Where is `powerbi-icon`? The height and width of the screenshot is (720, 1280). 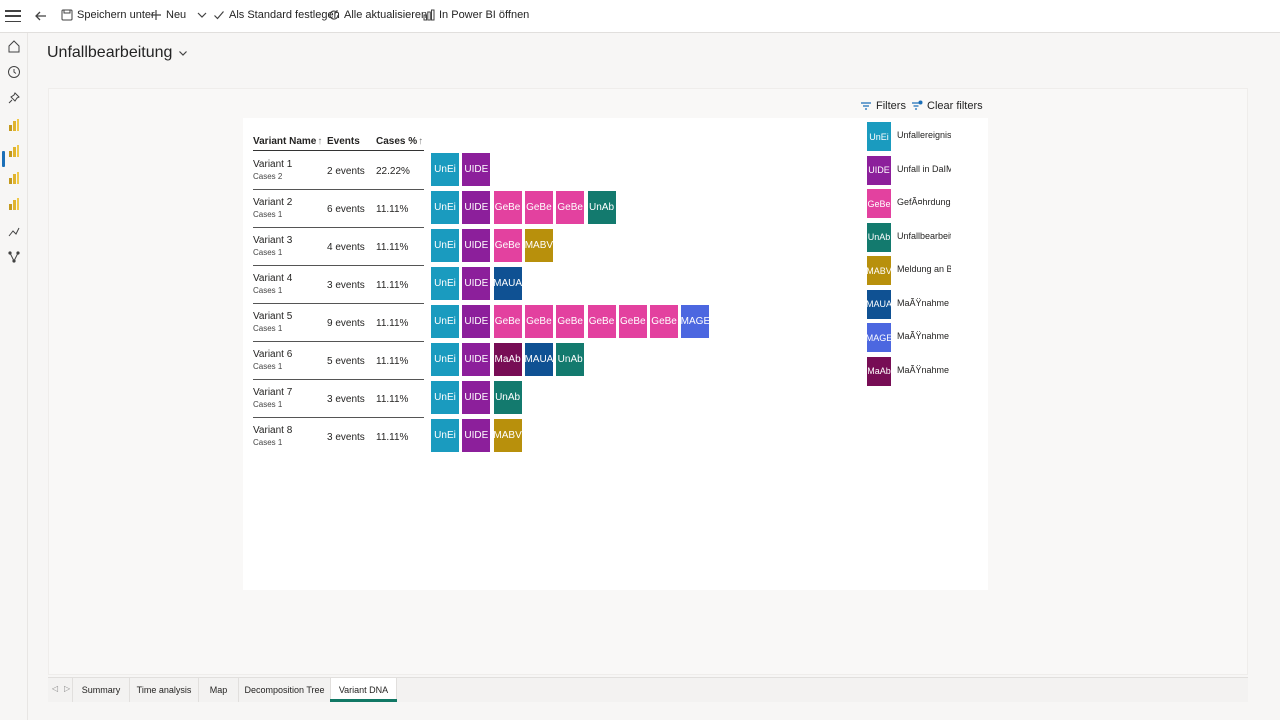
powerbi-icon is located at coordinates (429, 15).